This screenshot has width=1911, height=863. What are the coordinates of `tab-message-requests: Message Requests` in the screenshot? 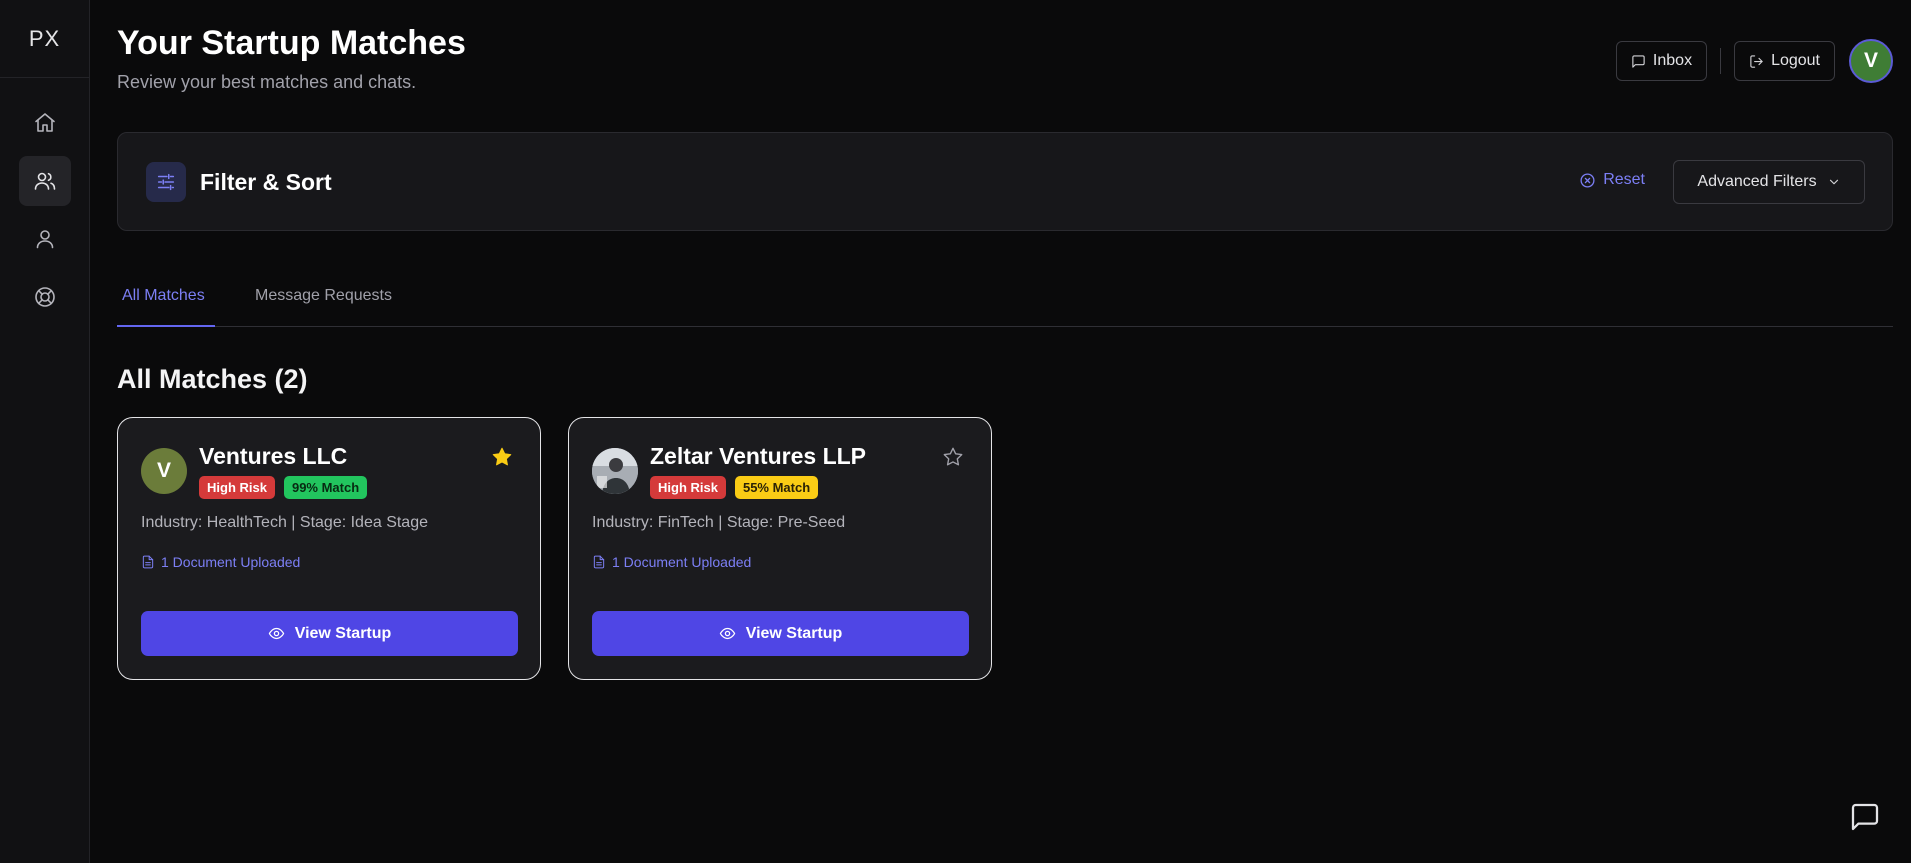 It's located at (323, 296).